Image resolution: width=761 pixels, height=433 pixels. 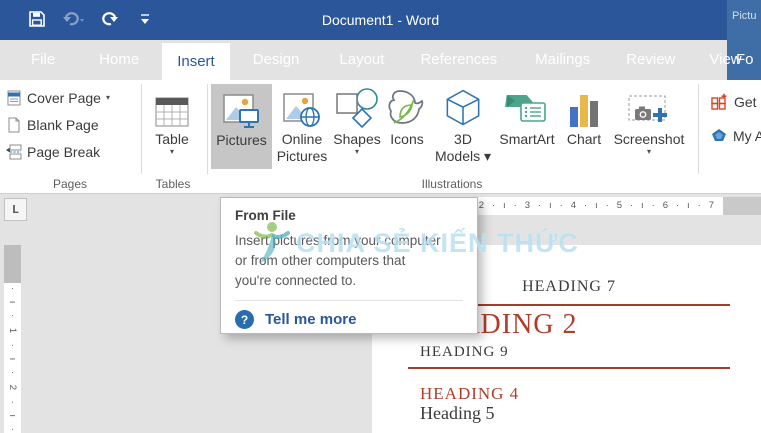 What do you see at coordinates (240, 111) in the screenshot?
I see `pictures-icon` at bounding box center [240, 111].